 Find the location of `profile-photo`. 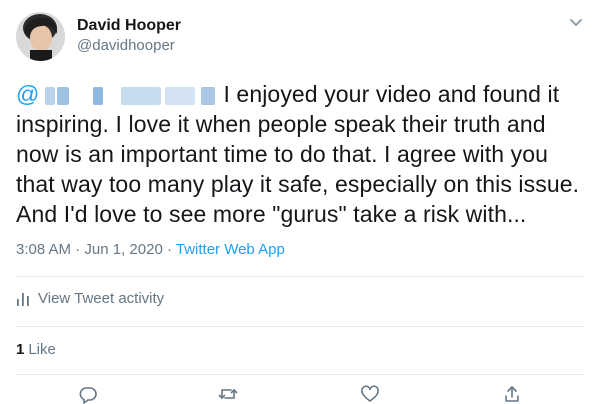

profile-photo is located at coordinates (40, 36).